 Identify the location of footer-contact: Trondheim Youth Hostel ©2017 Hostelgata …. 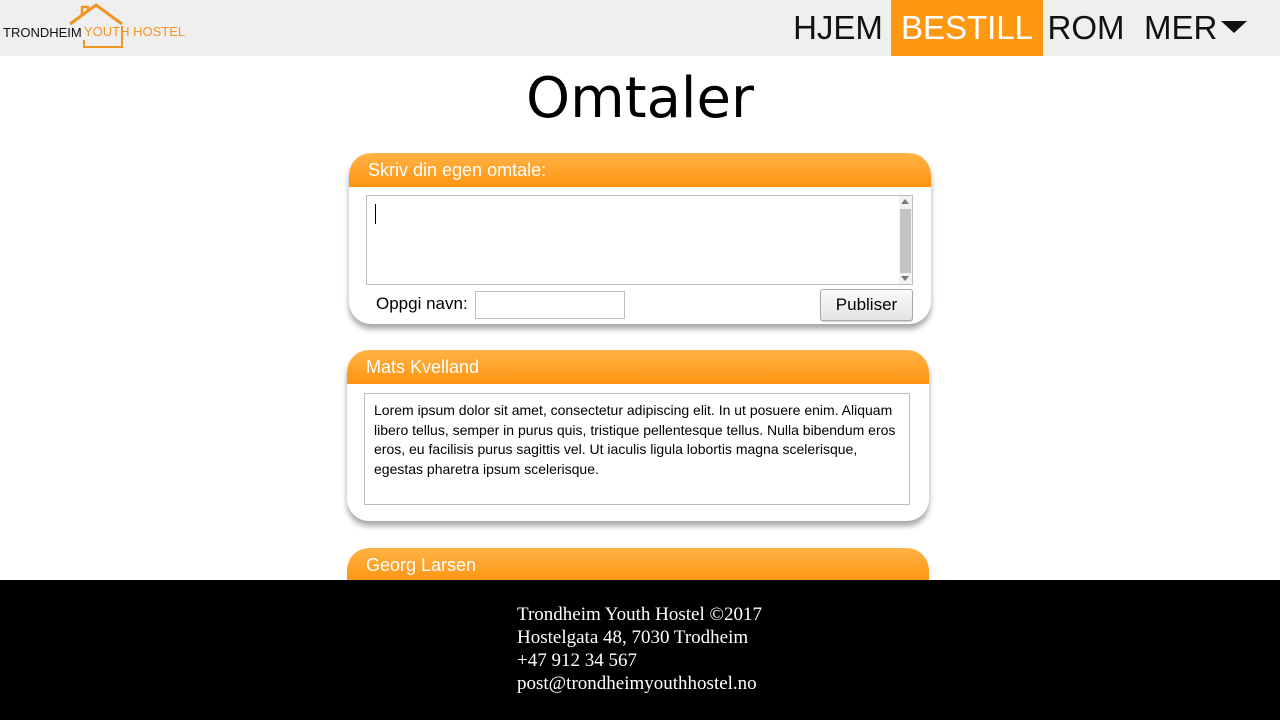
(639, 649).